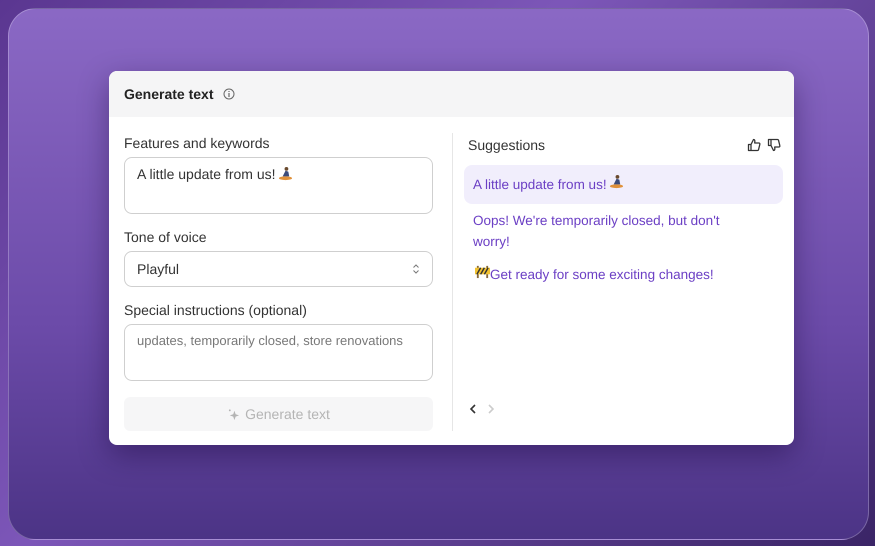  I want to click on field-label: Tone of voice, so click(166, 237).